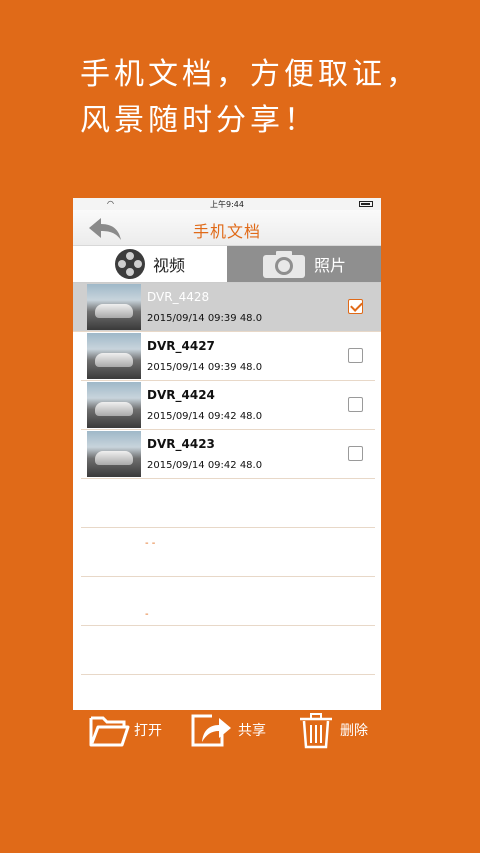 The width and height of the screenshot is (480, 853). What do you see at coordinates (329, 265) in the screenshot?
I see `tab-photo-label: 照片` at bounding box center [329, 265].